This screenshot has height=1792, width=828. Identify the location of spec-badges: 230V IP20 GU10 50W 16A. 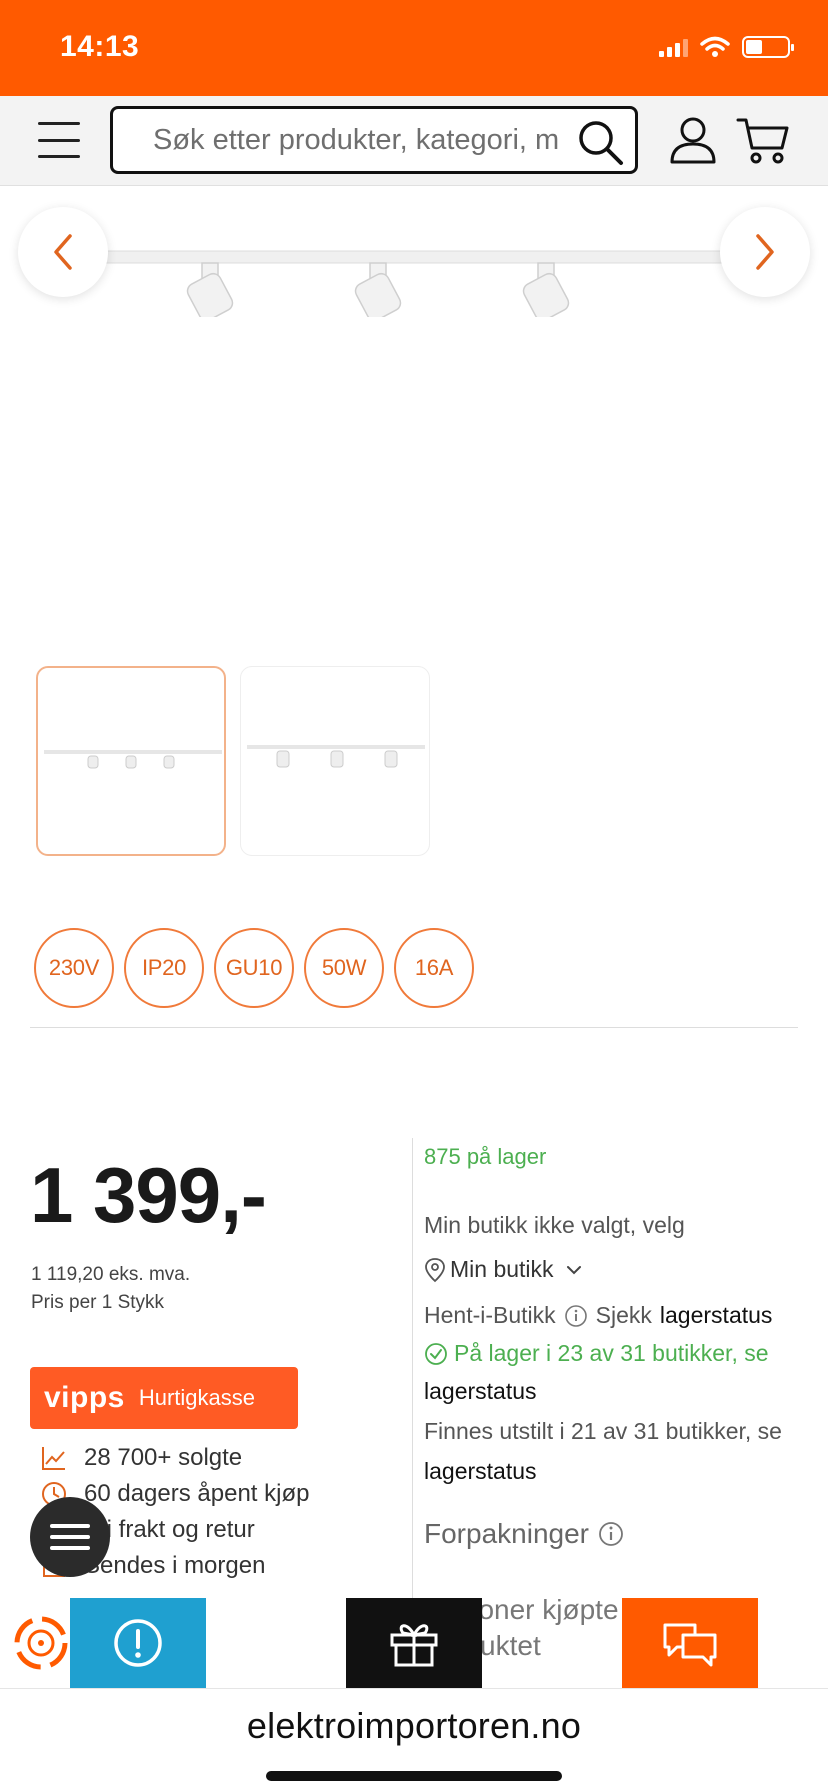
(254, 968).